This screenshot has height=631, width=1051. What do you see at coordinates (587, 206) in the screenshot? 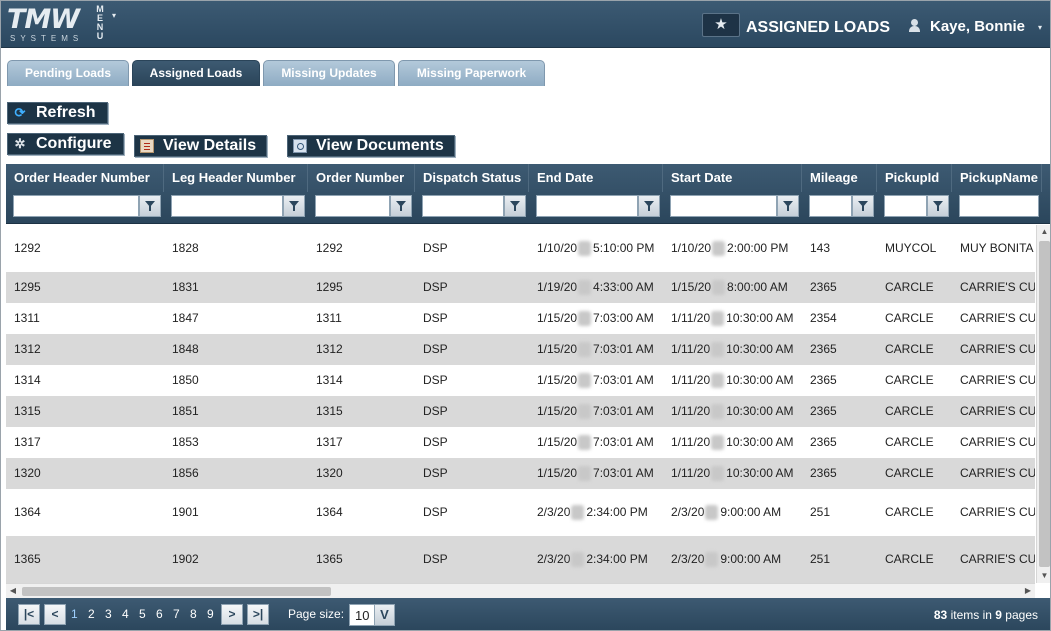
I see `filter-input-end-date` at bounding box center [587, 206].